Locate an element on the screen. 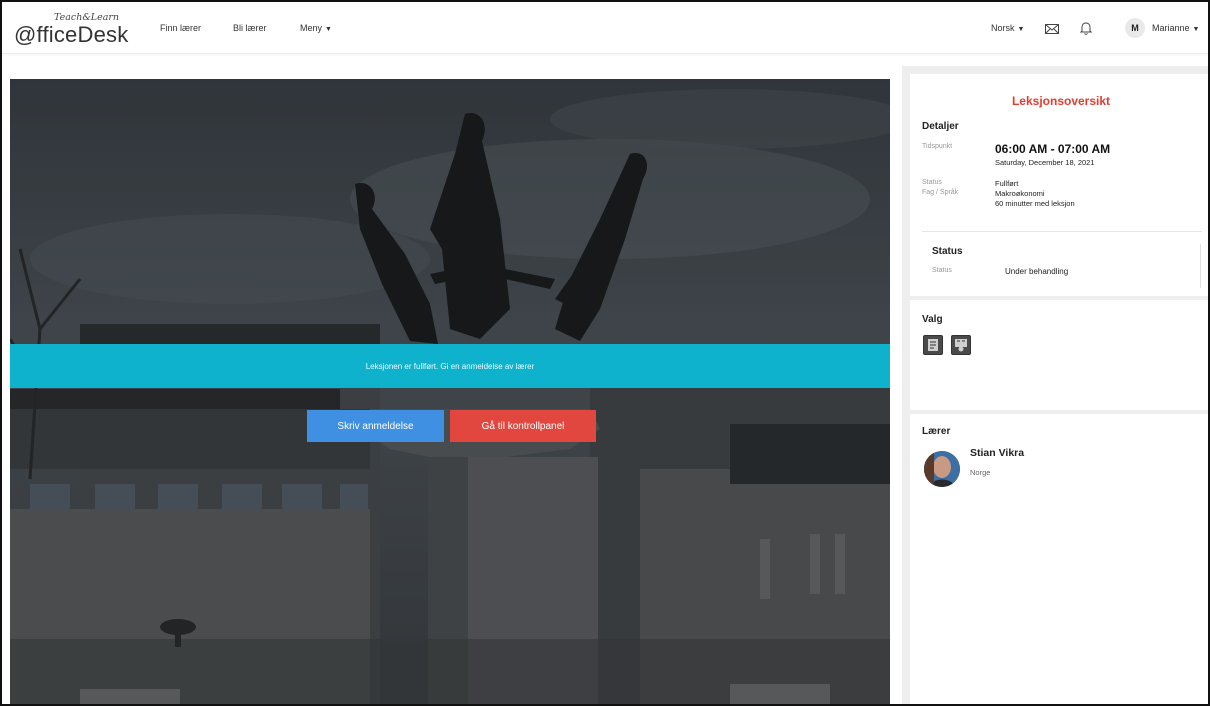  nav-menu-dropdown: Meny ▼ is located at coordinates (316, 28).